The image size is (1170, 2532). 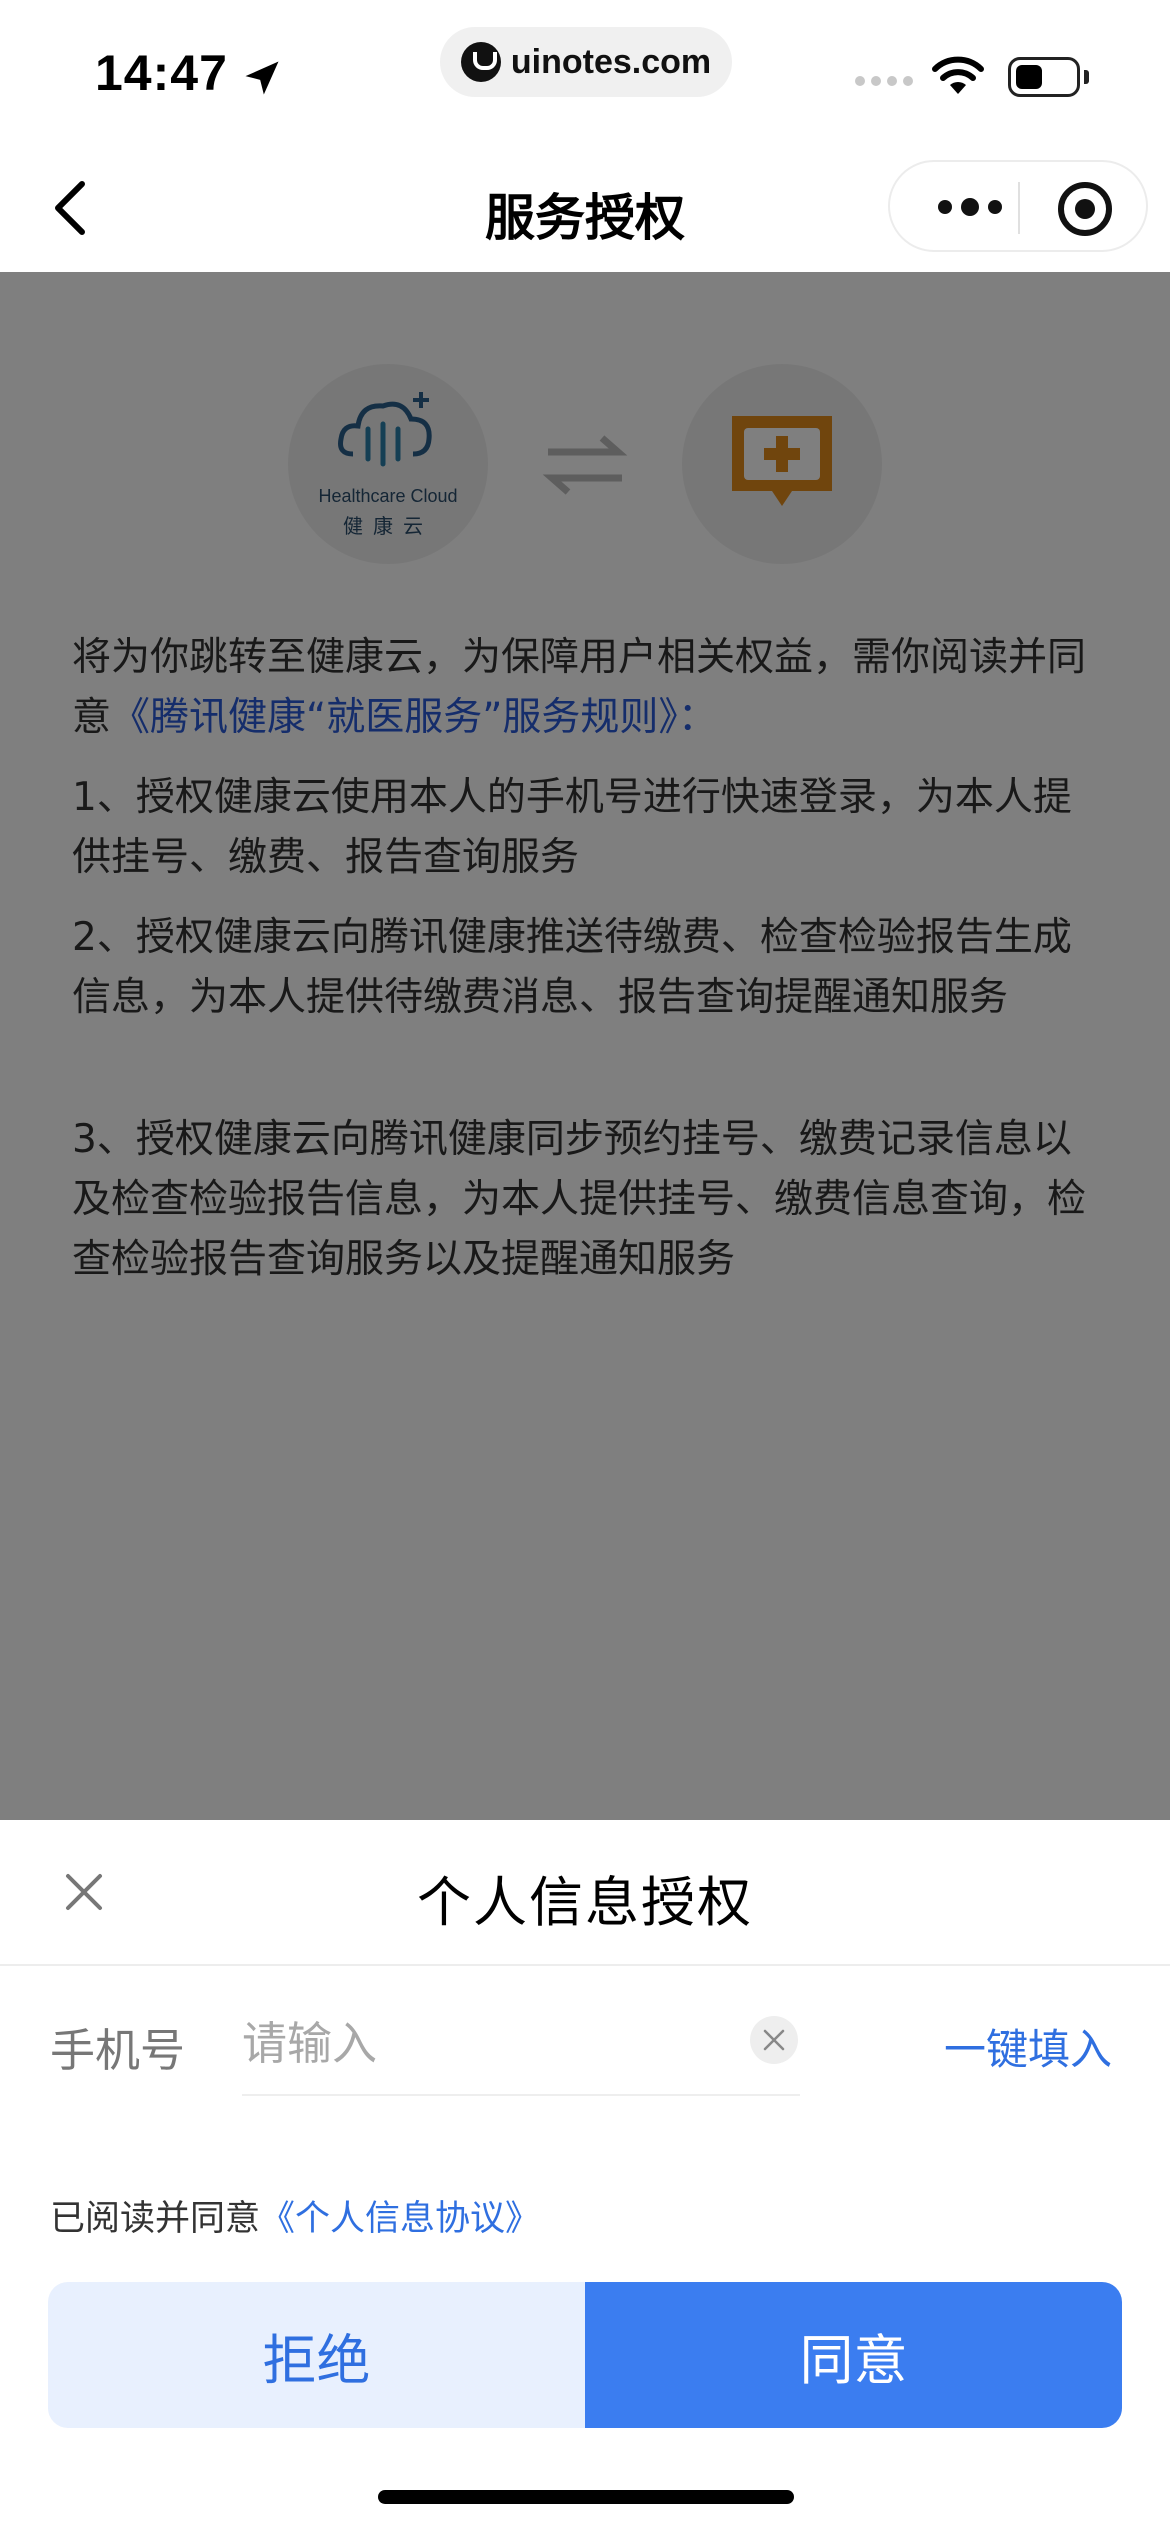 I want to click on lock-icon, so click(x=480, y=62).